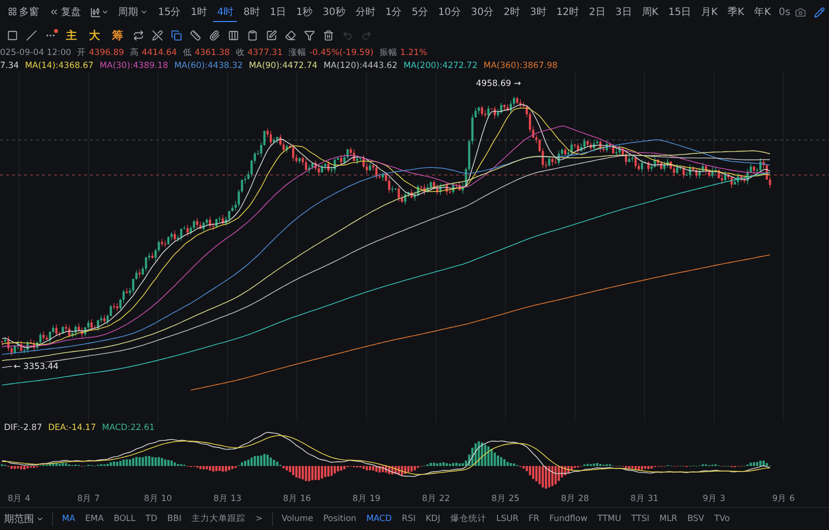 The height and width of the screenshot is (530, 829). Describe the element at coordinates (251, 12) in the screenshot. I see `period-tab: 8时` at that location.